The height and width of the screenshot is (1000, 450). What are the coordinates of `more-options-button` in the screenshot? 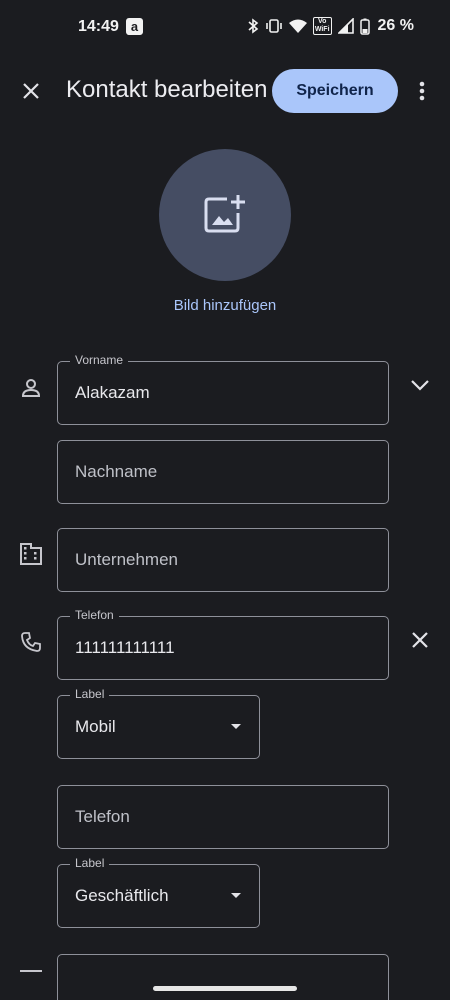 It's located at (422, 91).